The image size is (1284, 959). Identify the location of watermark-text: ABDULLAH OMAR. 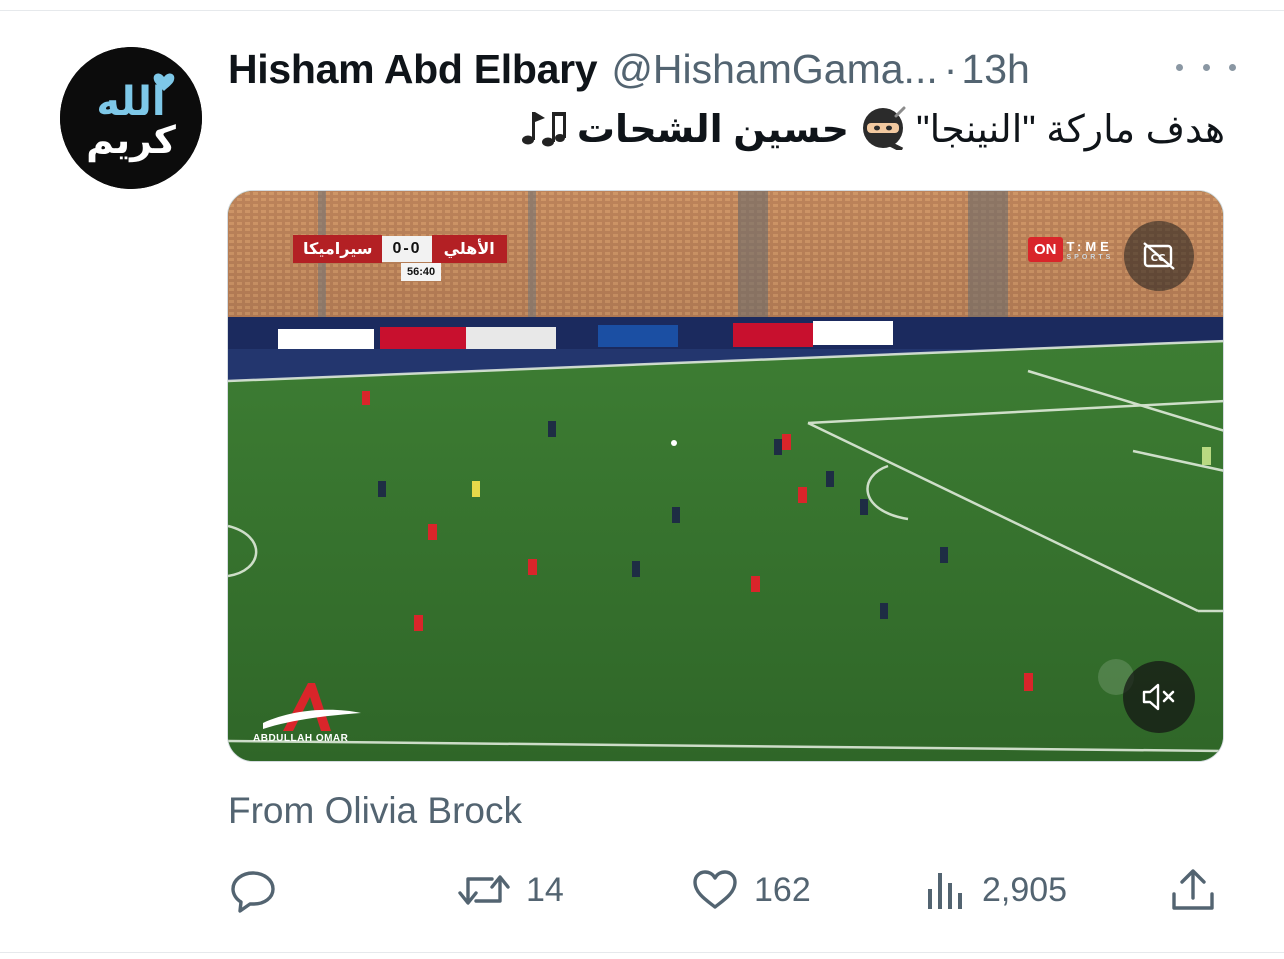
(301, 738).